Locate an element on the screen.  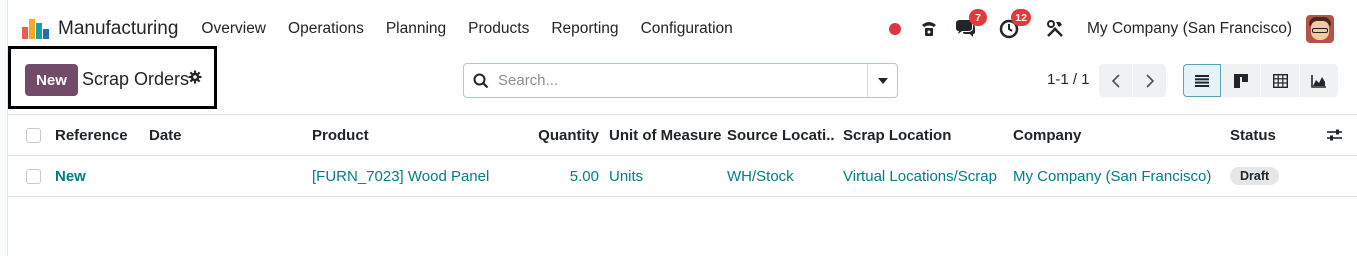
chevron-right-icon is located at coordinates (1149, 80).